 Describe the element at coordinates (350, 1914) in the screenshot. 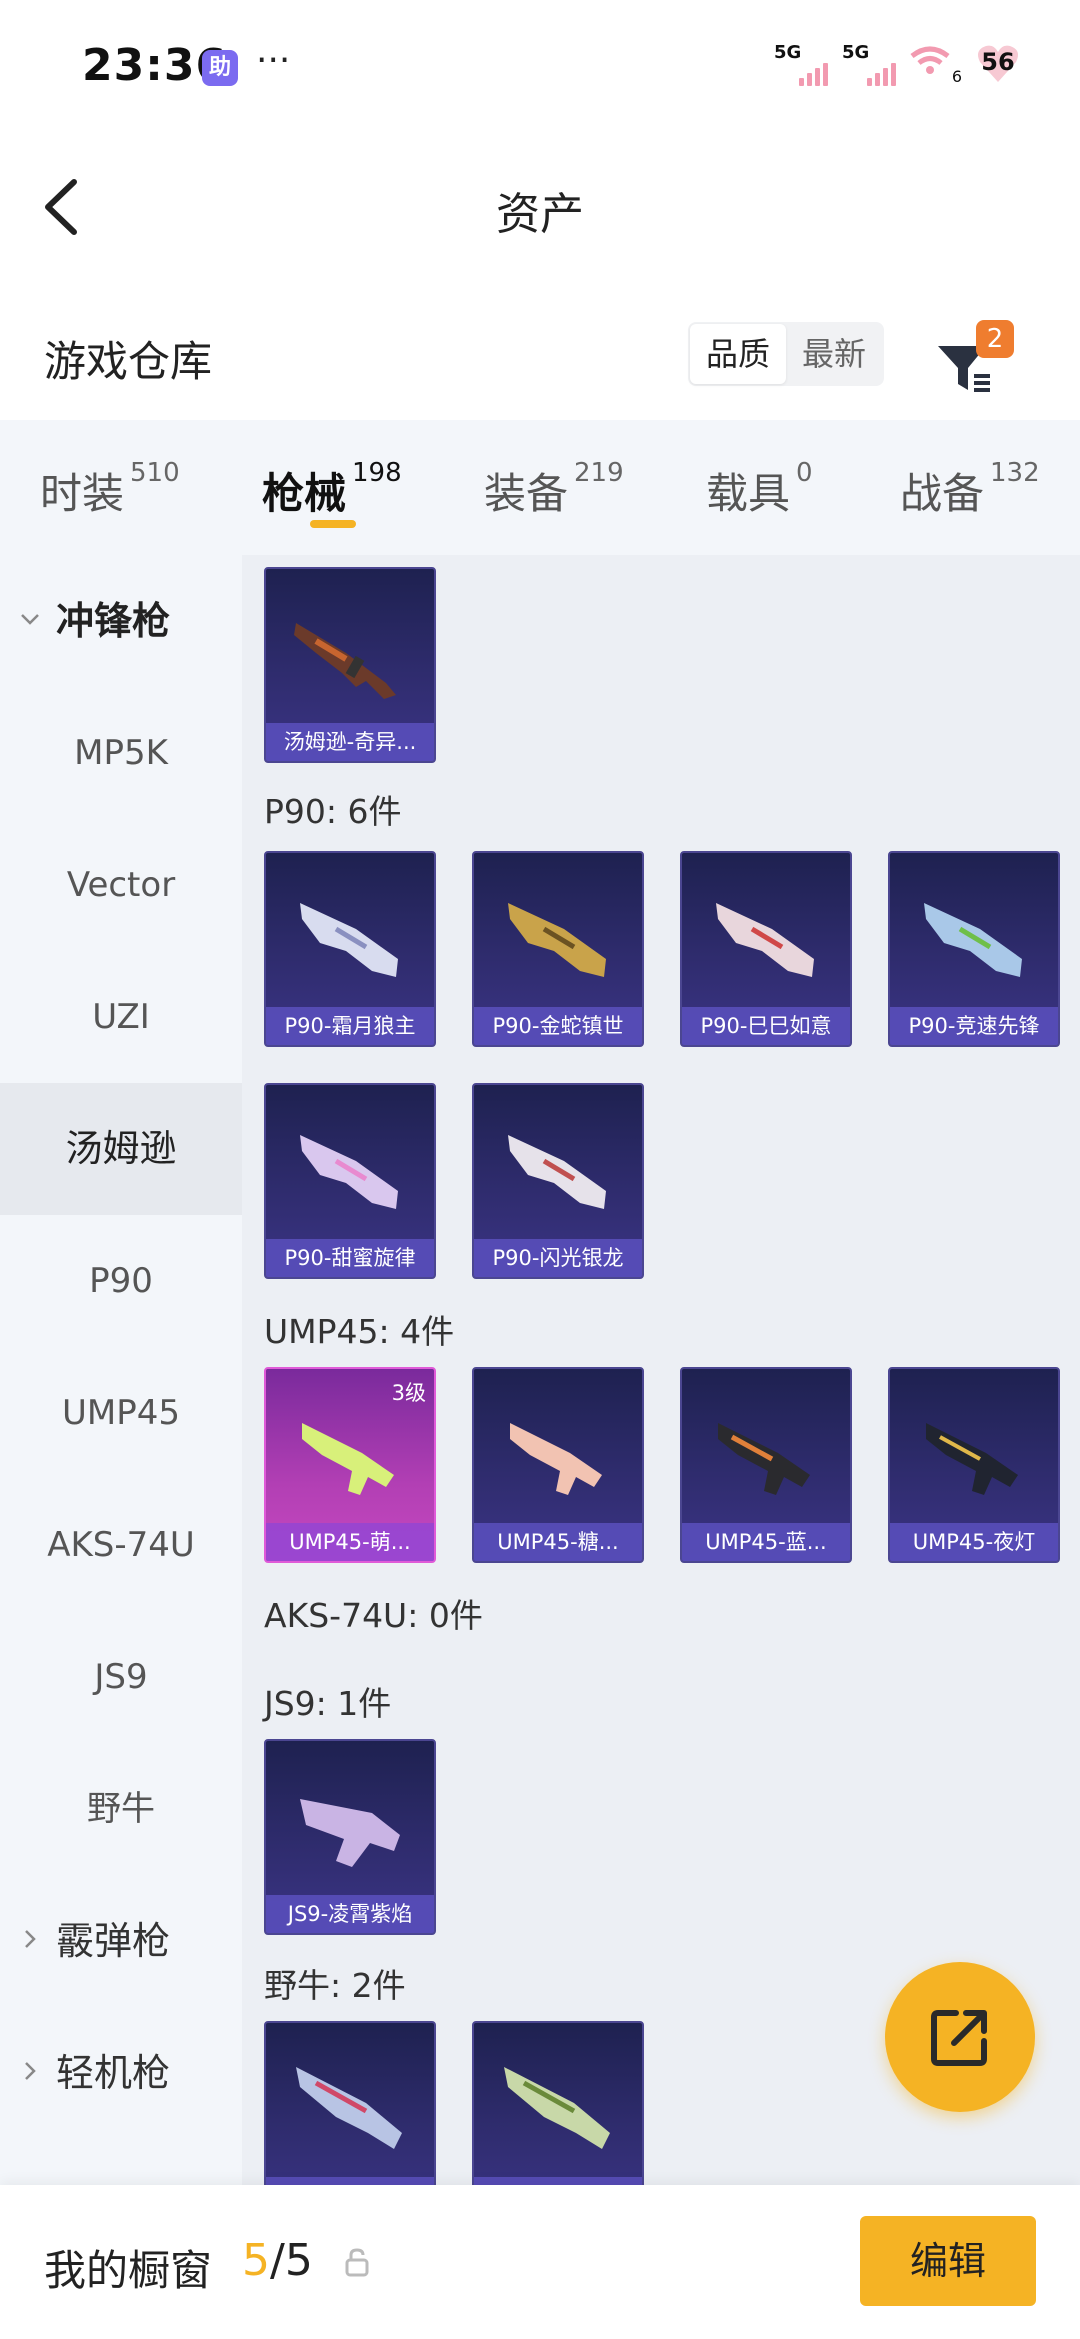

I see `skin-name: JS9-凌霄紫焰` at that location.